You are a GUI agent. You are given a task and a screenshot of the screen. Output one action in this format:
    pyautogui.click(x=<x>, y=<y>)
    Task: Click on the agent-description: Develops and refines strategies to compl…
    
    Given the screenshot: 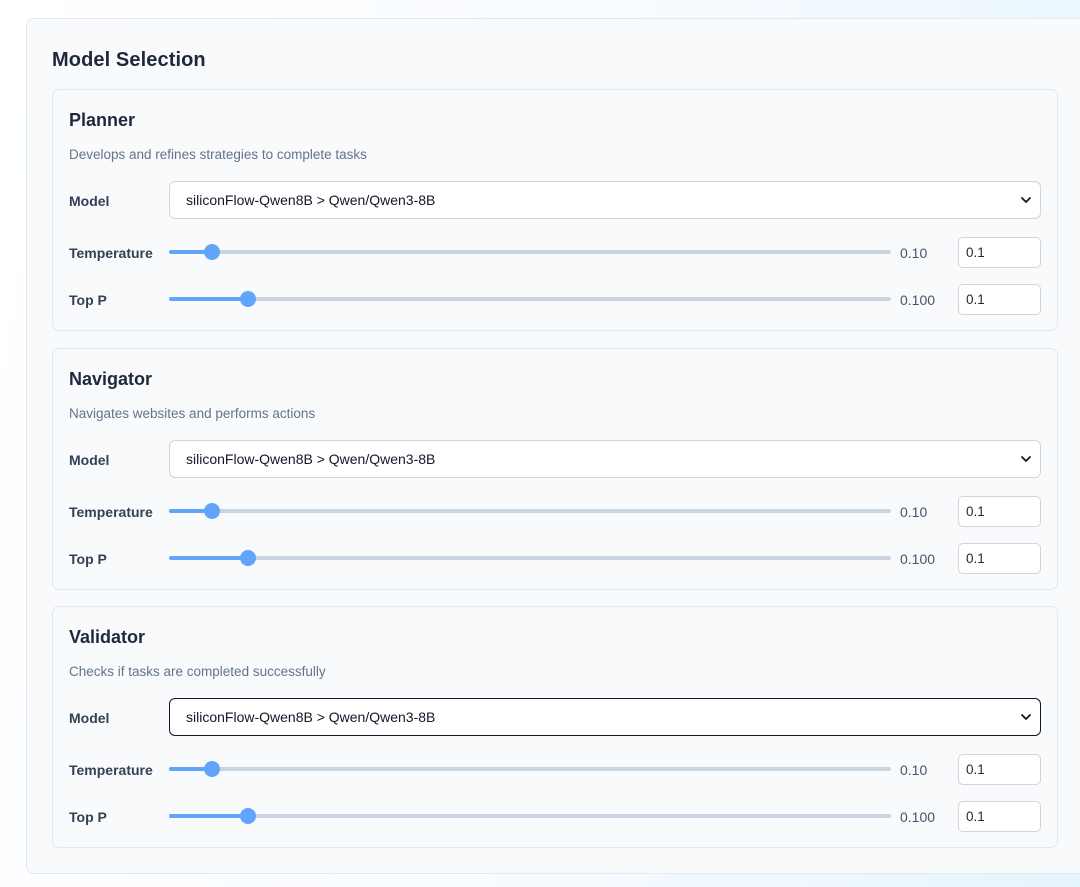 What is the action you would take?
    pyautogui.click(x=218, y=154)
    